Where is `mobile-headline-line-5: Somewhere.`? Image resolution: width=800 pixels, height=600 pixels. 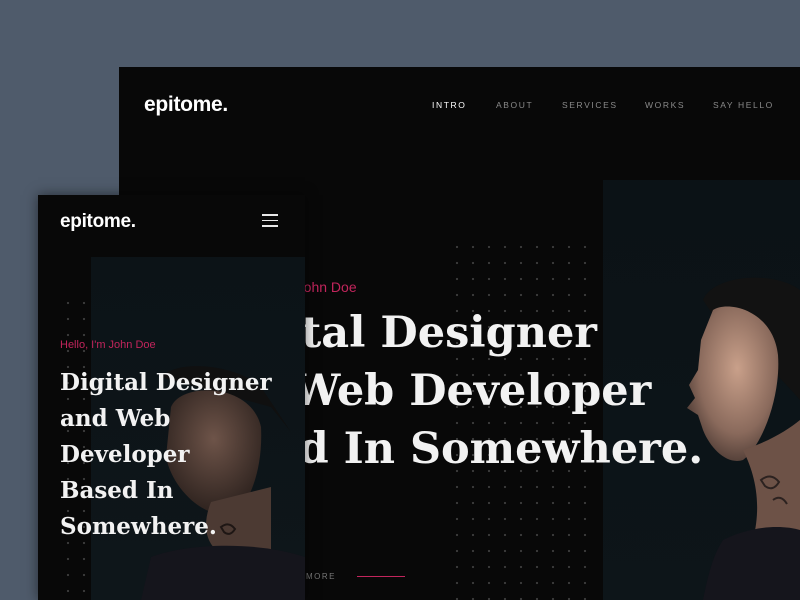 mobile-headline-line-5: Somewhere. is located at coordinates (138, 526).